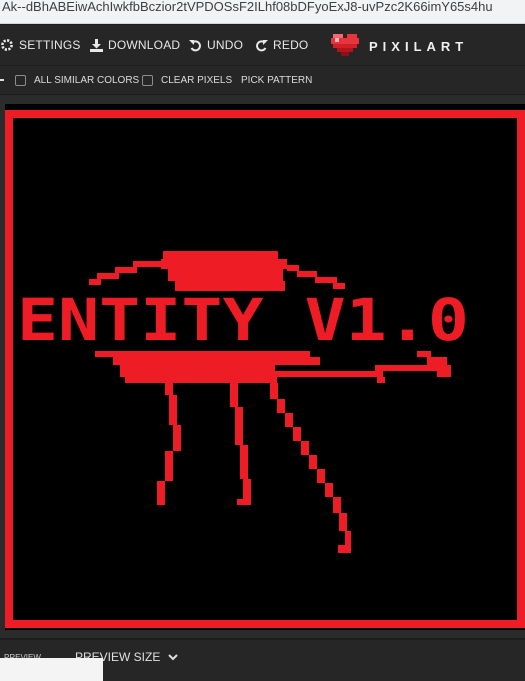 The image size is (525, 681). Describe the element at coordinates (521, 369) in the screenshot. I see `canvas-border-right` at that location.